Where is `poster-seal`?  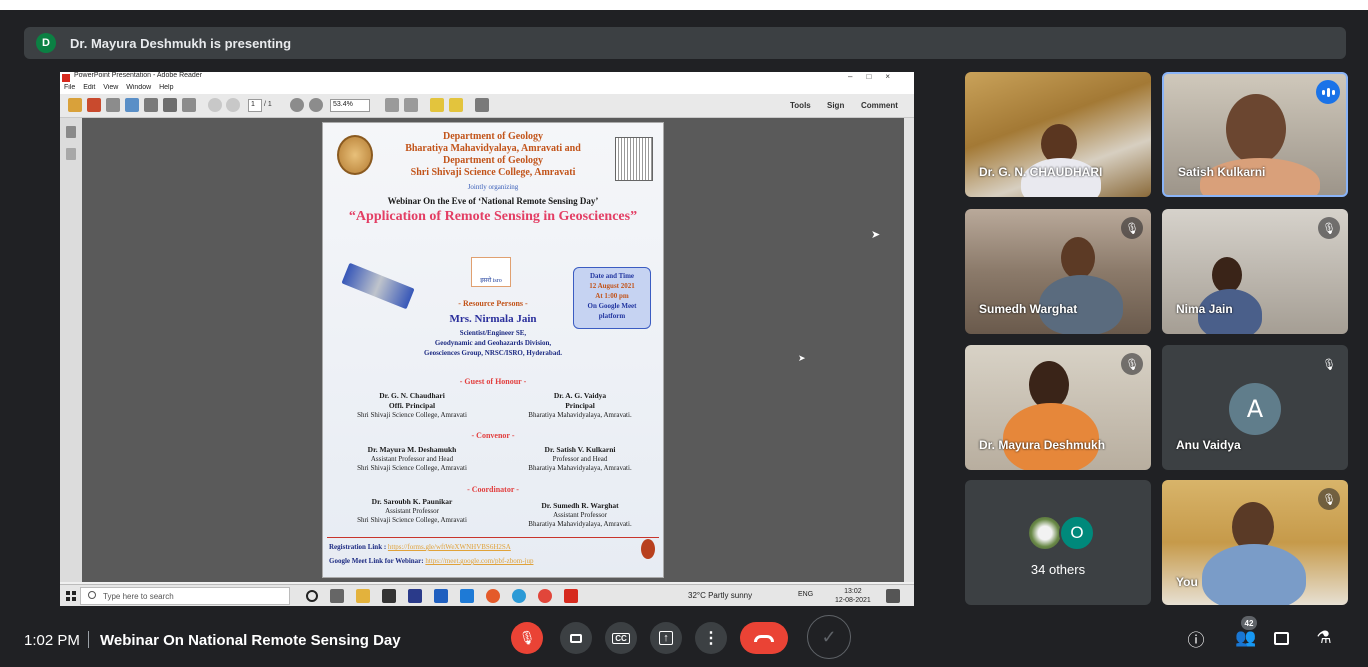
poster-seal is located at coordinates (648, 549).